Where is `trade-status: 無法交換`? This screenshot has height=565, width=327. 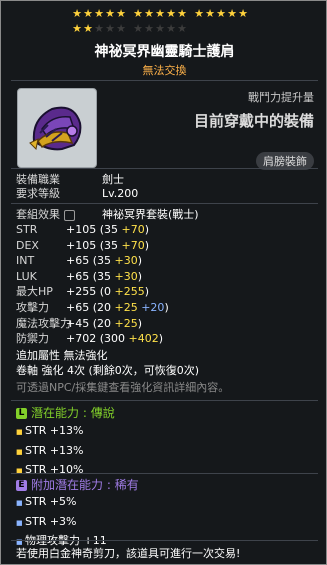
trade-status: 無法交換 is located at coordinates (164, 70).